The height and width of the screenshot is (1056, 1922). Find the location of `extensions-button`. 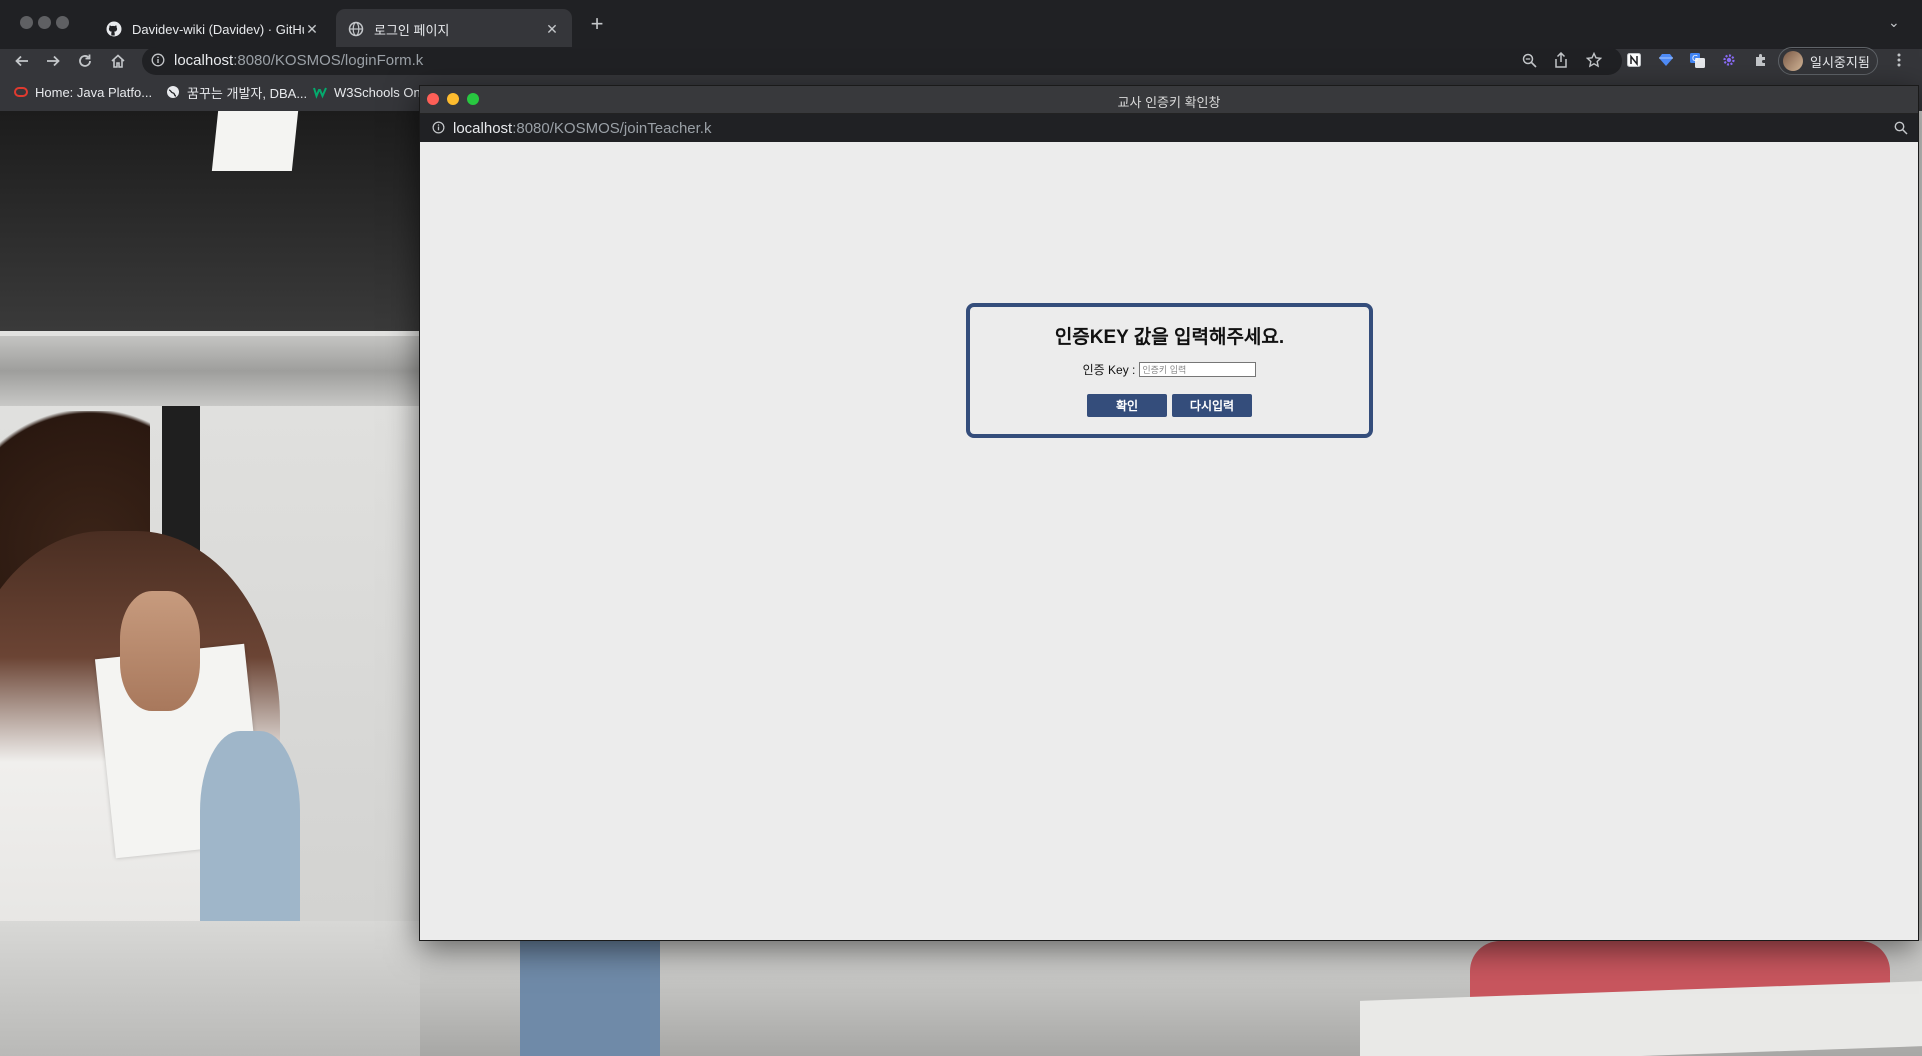

extensions-button is located at coordinates (1761, 60).